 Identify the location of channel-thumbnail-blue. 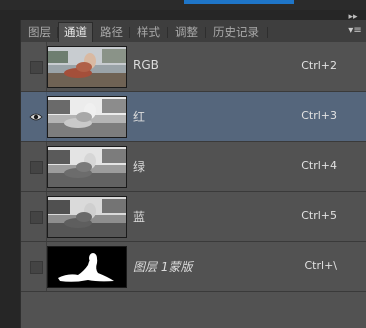
(87, 217).